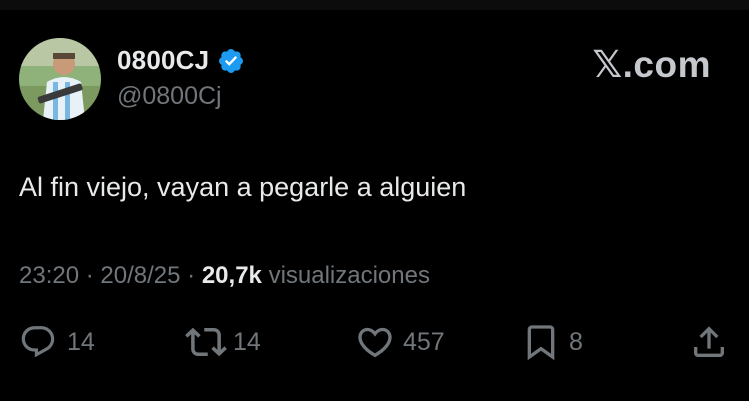  Describe the element at coordinates (374, 5) in the screenshot. I see `top-strip` at that location.